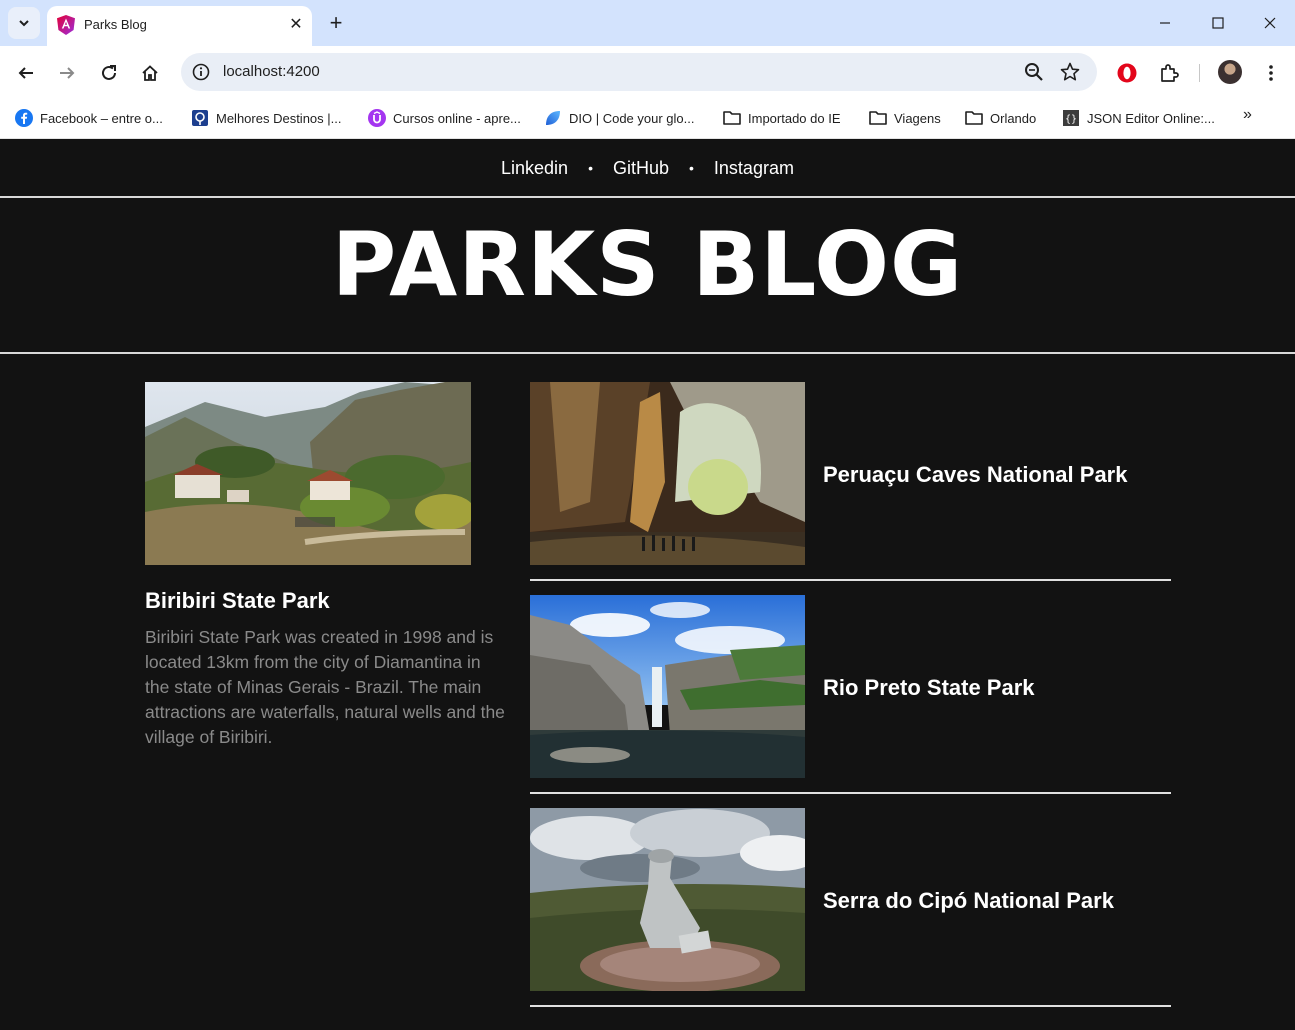 The width and height of the screenshot is (1295, 1030). I want to click on address-bar: localhost:4200, so click(639, 72).